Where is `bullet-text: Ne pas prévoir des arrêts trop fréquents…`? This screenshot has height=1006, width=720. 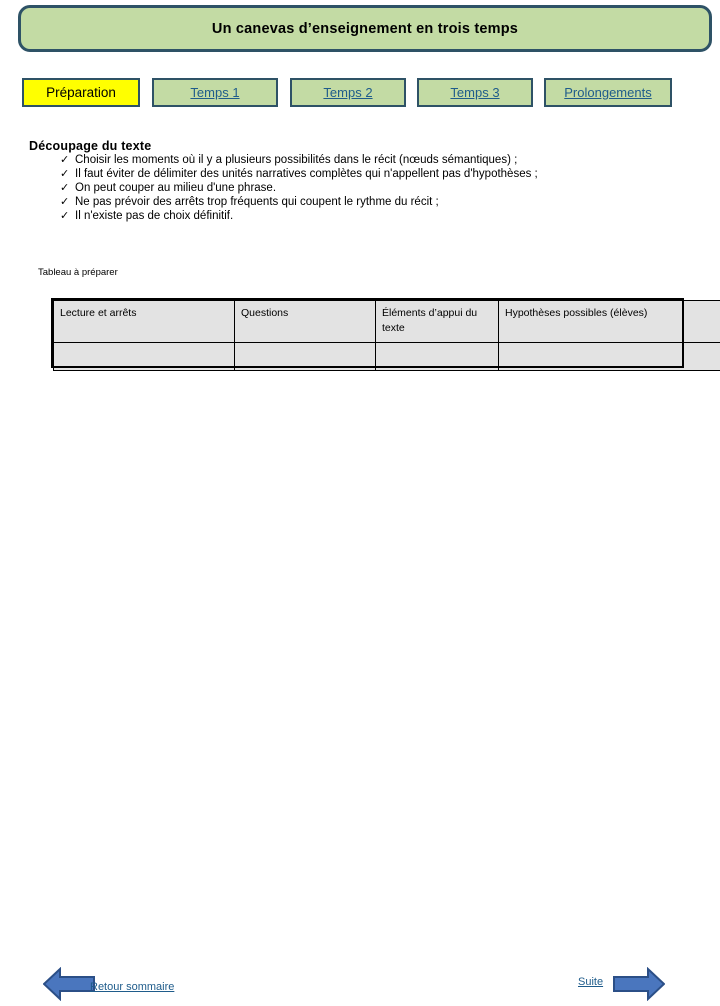 bullet-text: Ne pas prévoir des arrêts trop fréquents… is located at coordinates (257, 202).